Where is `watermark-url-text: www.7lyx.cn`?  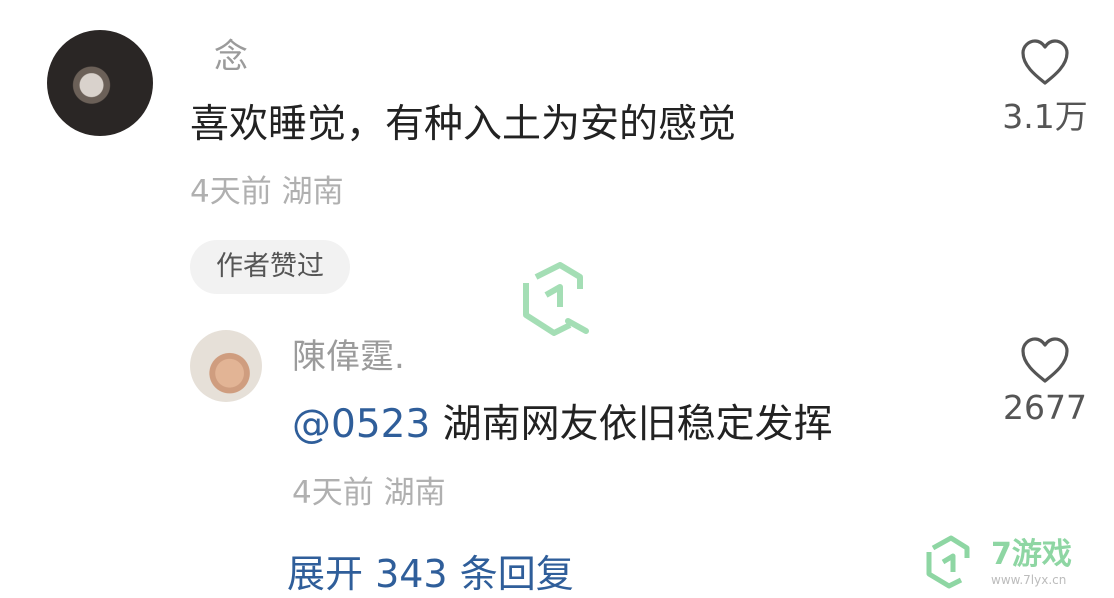
watermark-url-text: www.7lyx.cn is located at coordinates (1028, 580).